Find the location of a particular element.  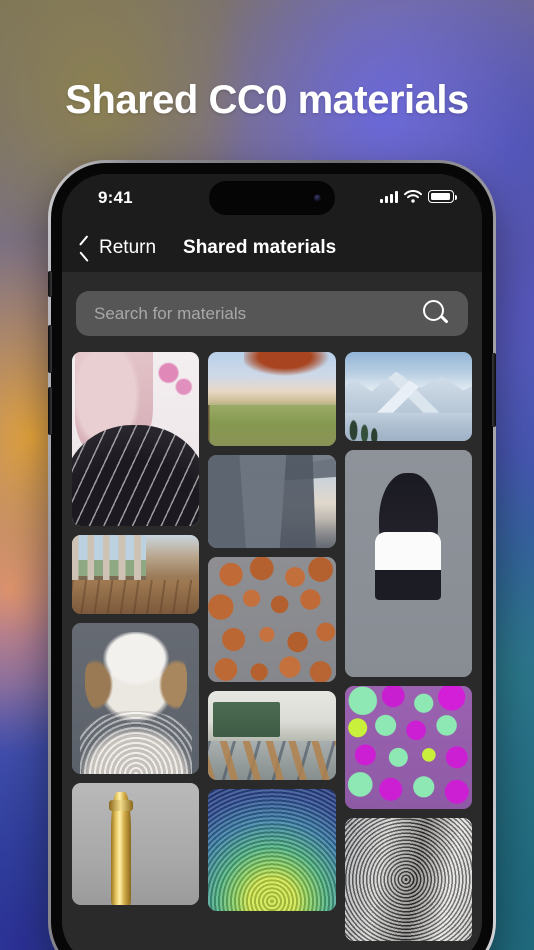

front-camera-icon is located at coordinates (317, 198).